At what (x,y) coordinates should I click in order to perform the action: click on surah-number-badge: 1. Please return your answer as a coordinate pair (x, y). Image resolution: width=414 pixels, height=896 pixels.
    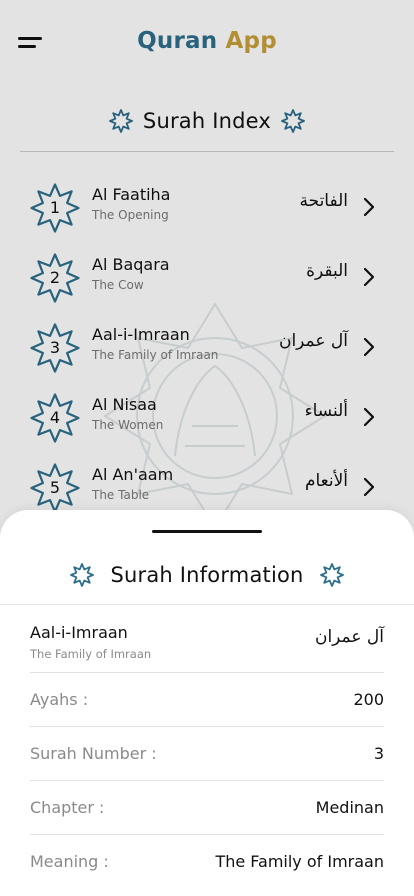
    Looking at the image, I should click on (55, 208).